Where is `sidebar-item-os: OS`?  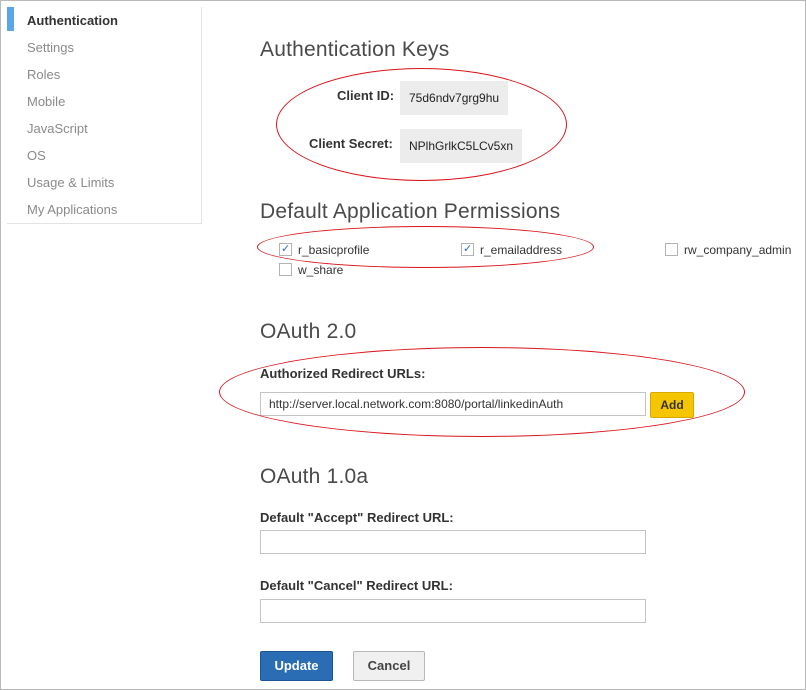 sidebar-item-os: OS is located at coordinates (104, 155).